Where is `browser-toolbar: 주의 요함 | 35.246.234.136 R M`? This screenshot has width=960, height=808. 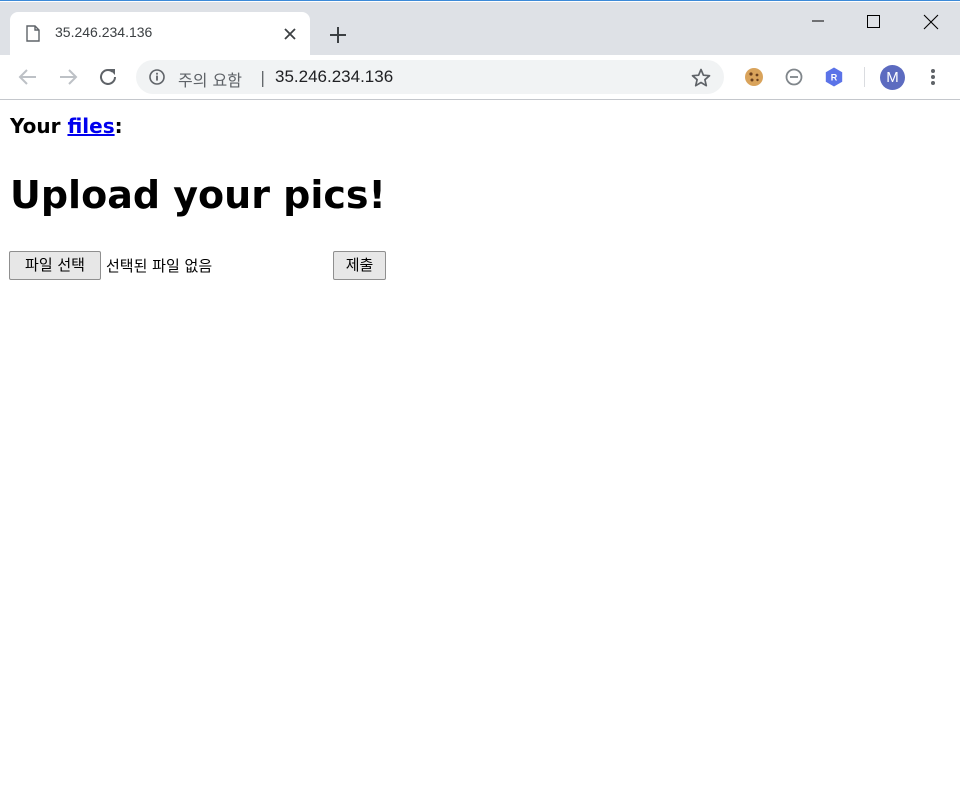
browser-toolbar: 주의 요함 | 35.246.234.136 R M is located at coordinates (480, 77).